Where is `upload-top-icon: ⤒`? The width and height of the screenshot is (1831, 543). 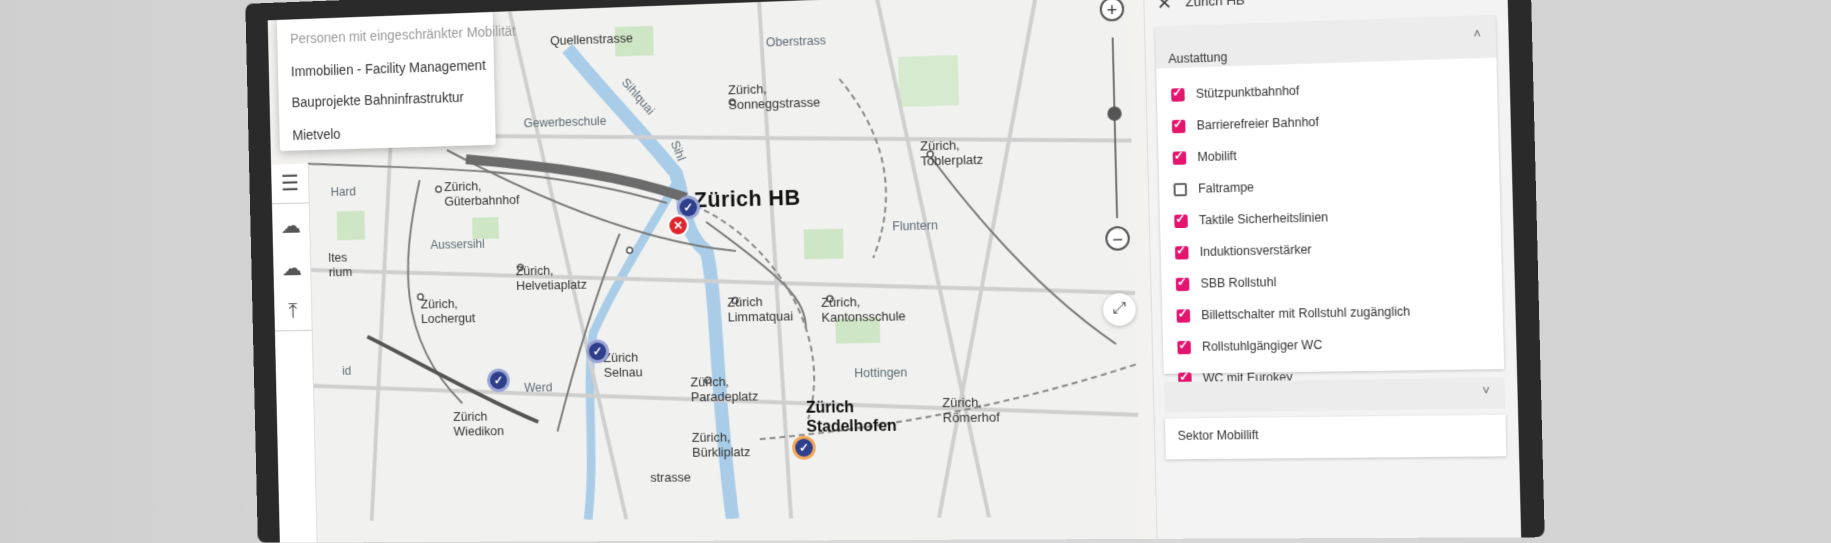 upload-top-icon: ⤒ is located at coordinates (293, 311).